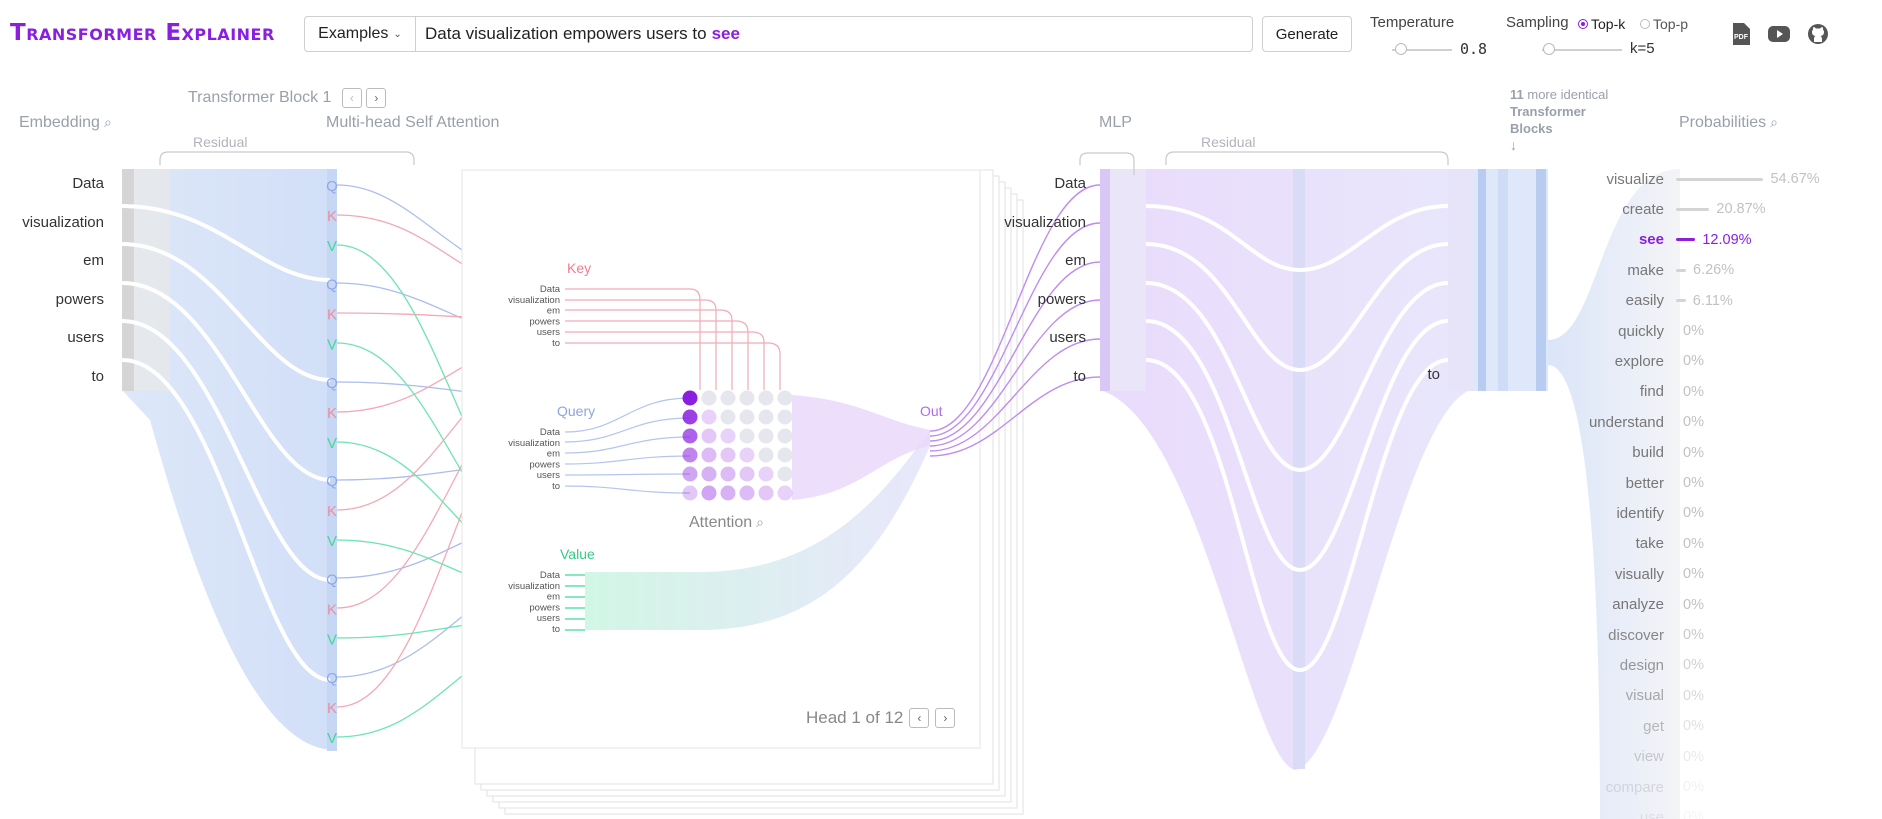 Image resolution: width=1882 pixels, height=819 pixels. What do you see at coordinates (1741, 34) in the screenshot?
I see `pdf-icon: PDF` at bounding box center [1741, 34].